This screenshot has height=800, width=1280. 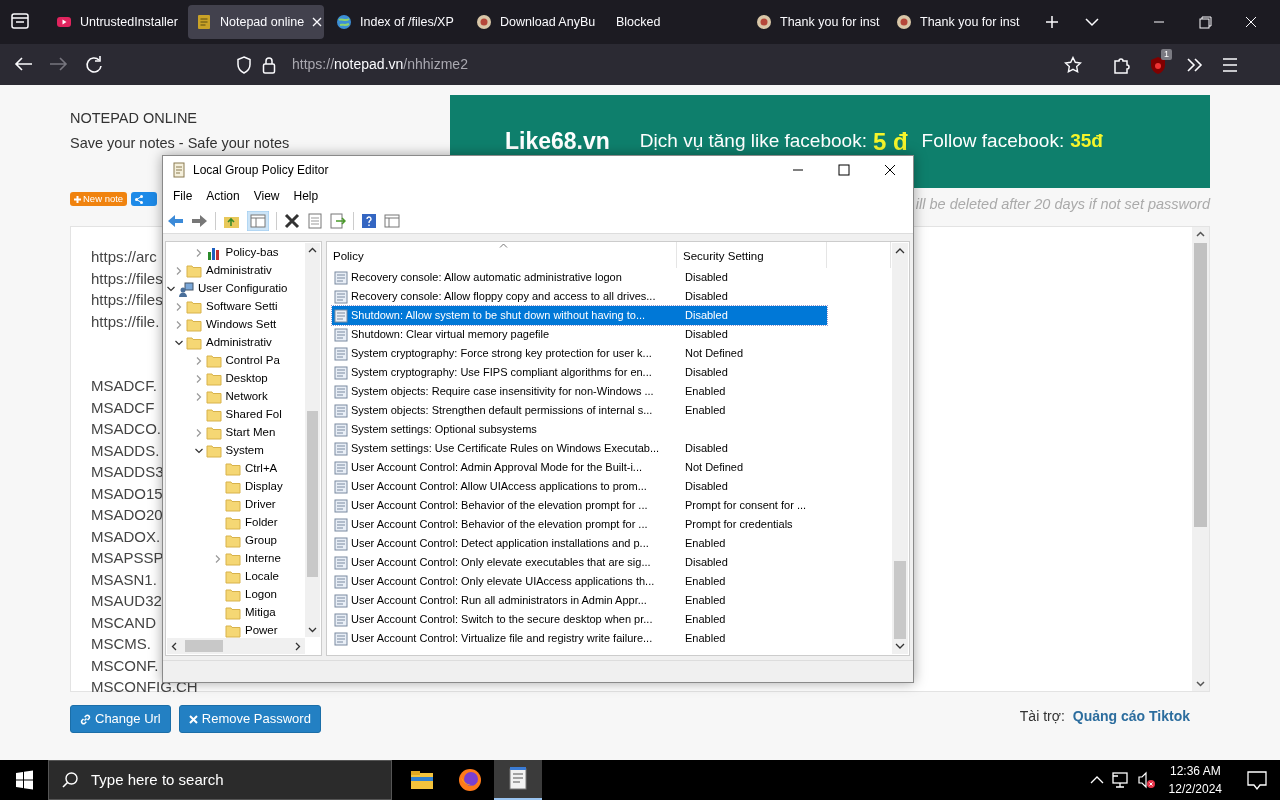 I want to click on remove-password-button: Remove Password, so click(x=249, y=719).